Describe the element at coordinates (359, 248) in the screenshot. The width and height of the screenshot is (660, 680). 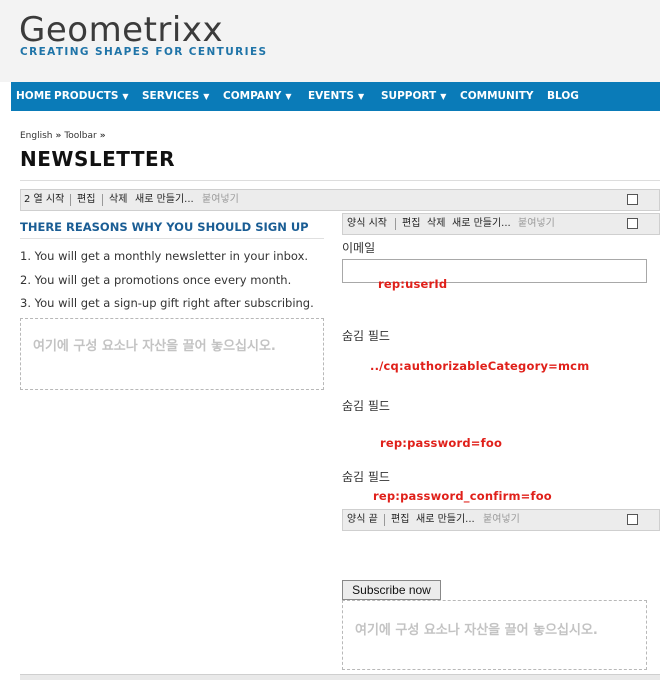
I see `email-label: 이메일` at that location.